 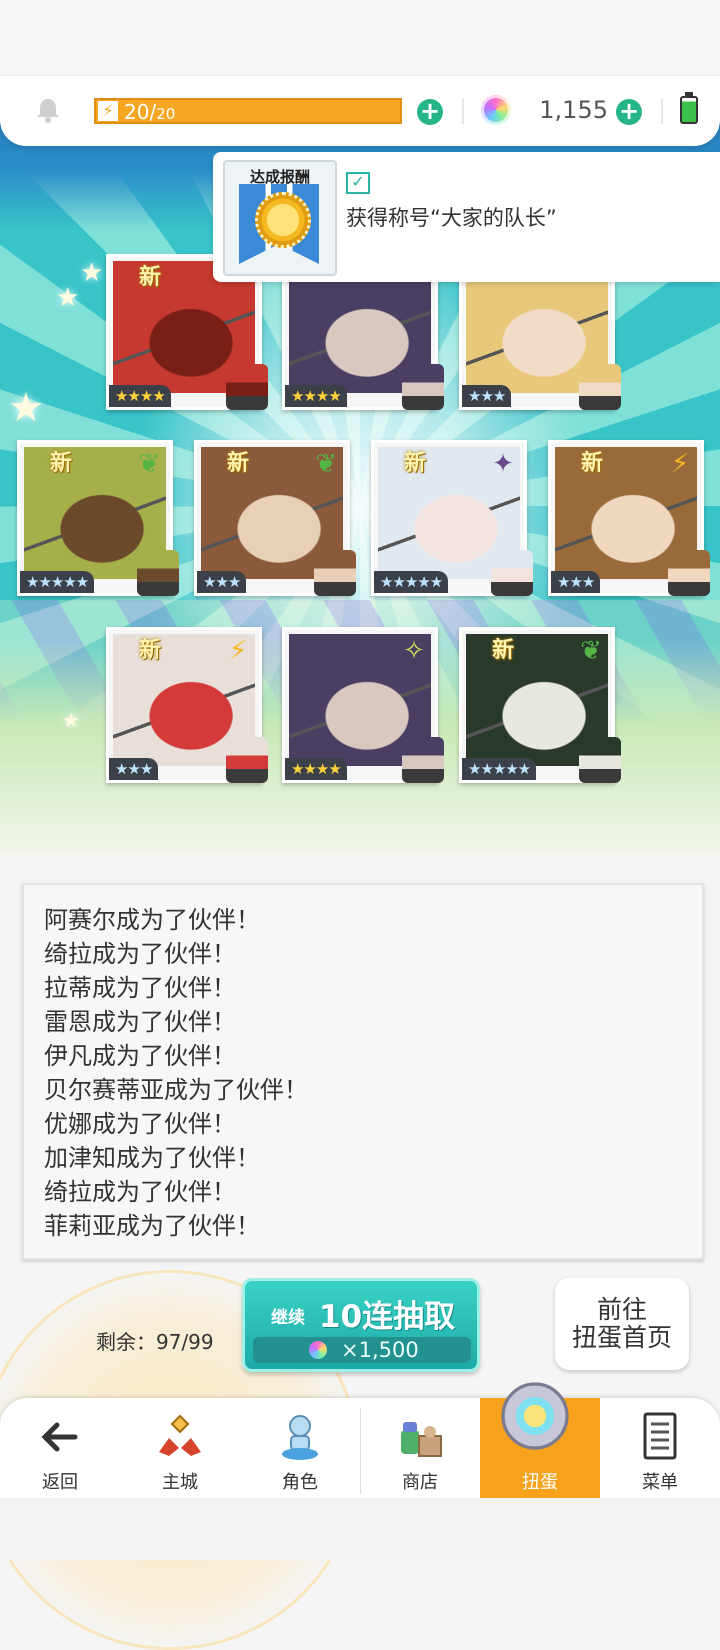 I want to click on log-line: 加津知成为了伙伴！, so click(x=152, y=1158).